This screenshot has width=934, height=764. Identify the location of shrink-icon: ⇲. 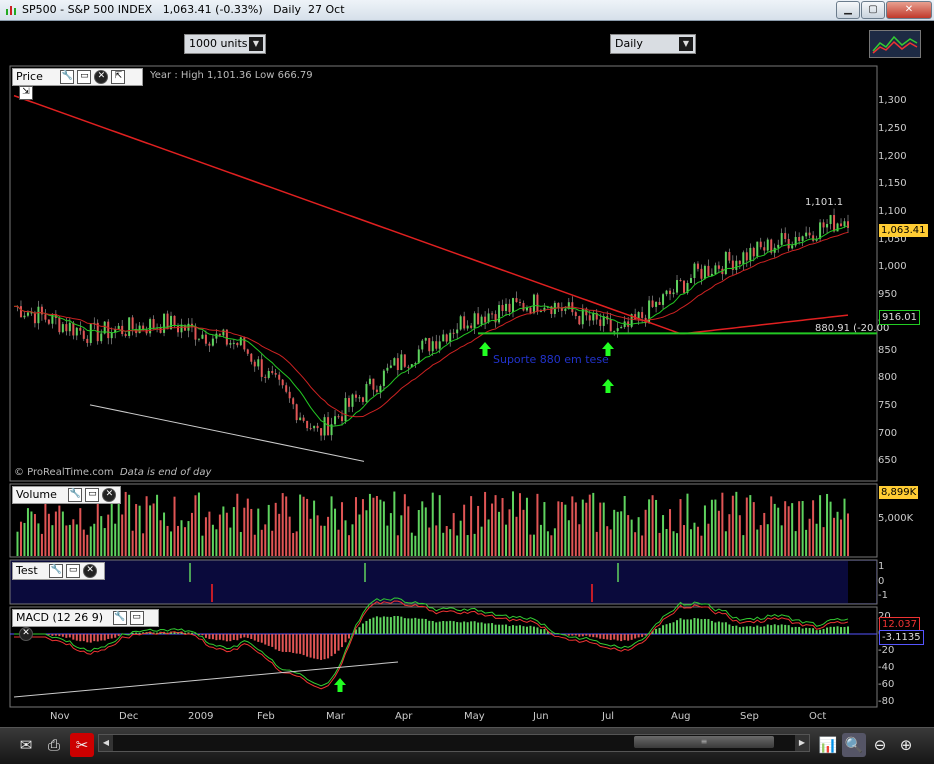
(26, 93).